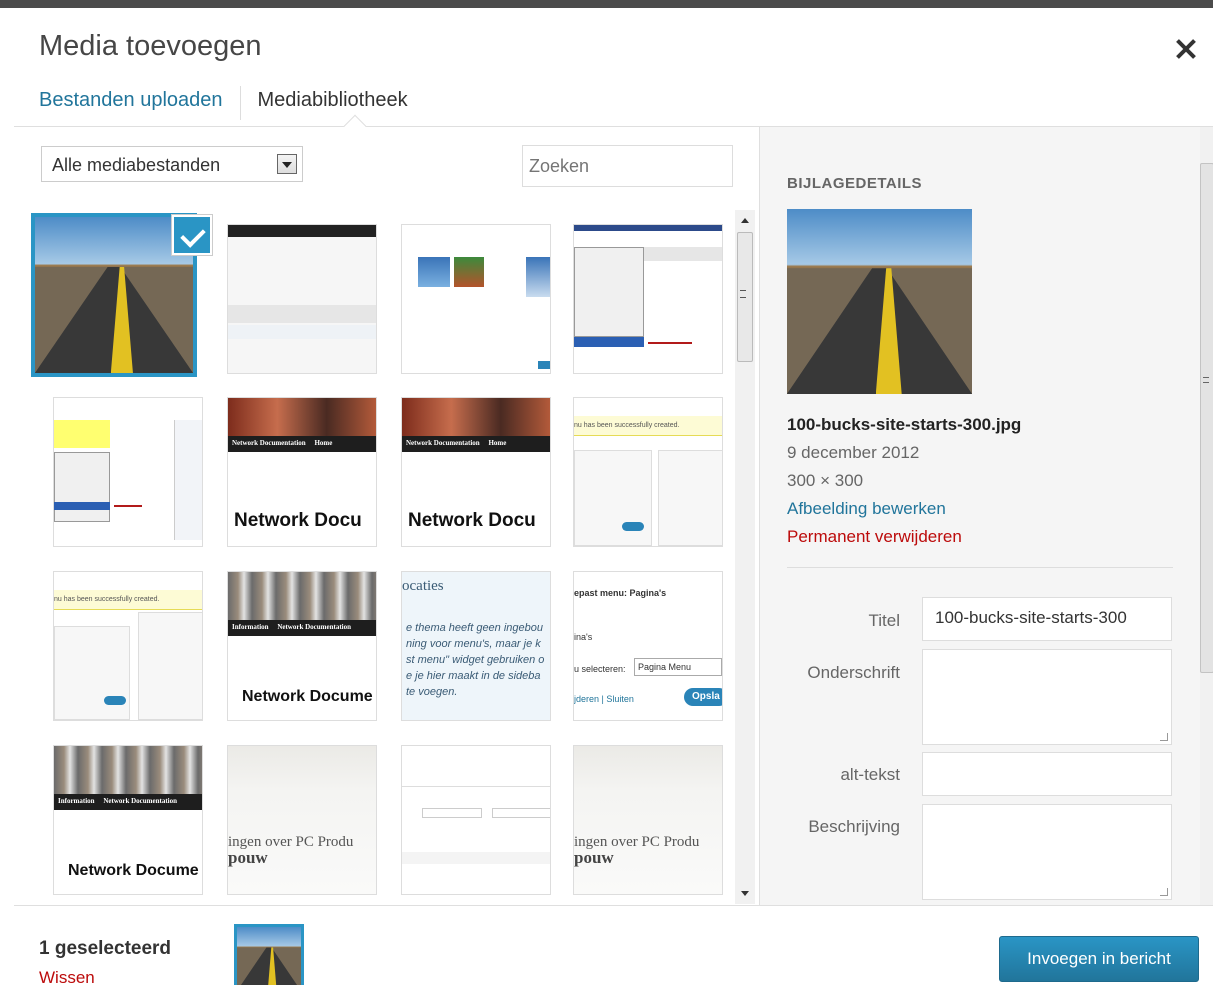 The image size is (1213, 985). Describe the element at coordinates (432, 692) in the screenshot. I see `locaties-line-5: te voegen.` at that location.